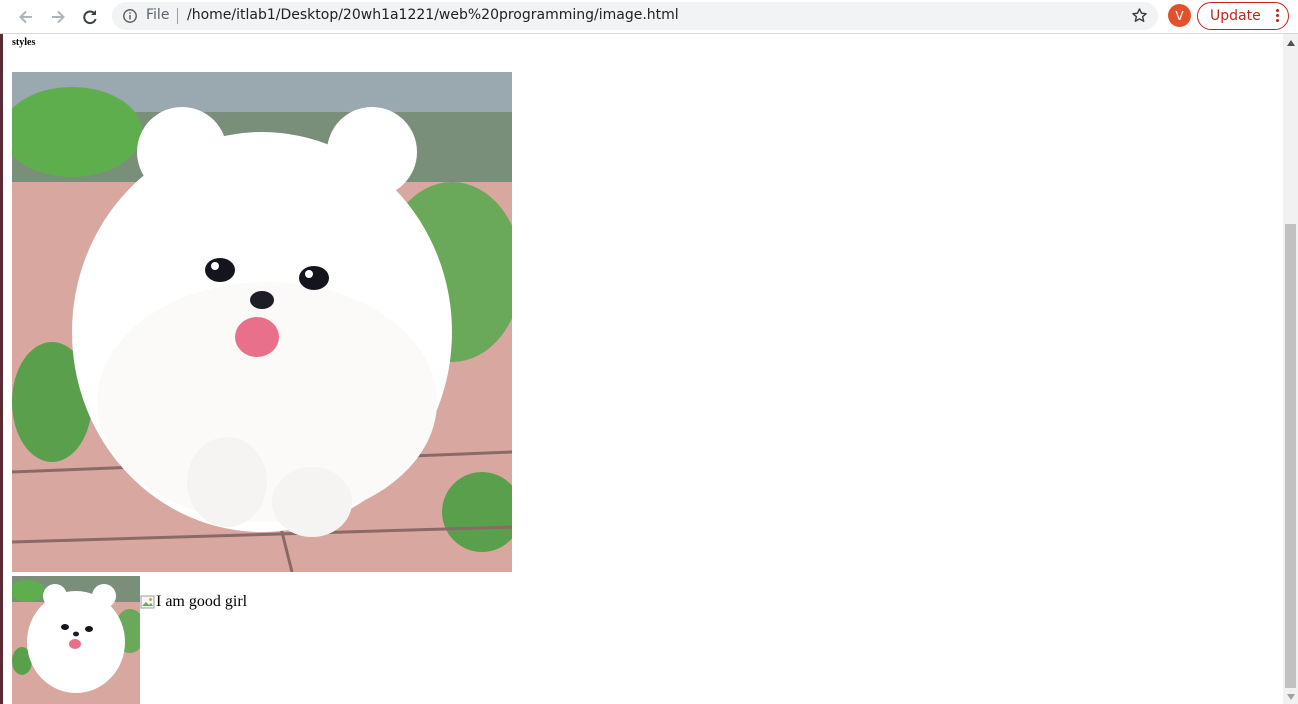  I want to click on arrow-left-icon, so click(25, 17).